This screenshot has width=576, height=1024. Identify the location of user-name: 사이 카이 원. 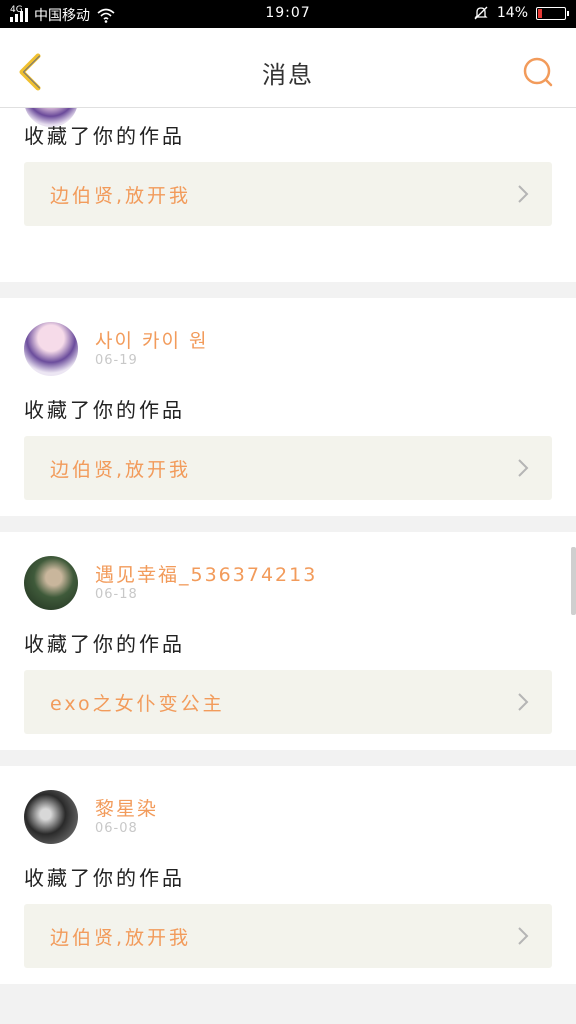
(151, 339).